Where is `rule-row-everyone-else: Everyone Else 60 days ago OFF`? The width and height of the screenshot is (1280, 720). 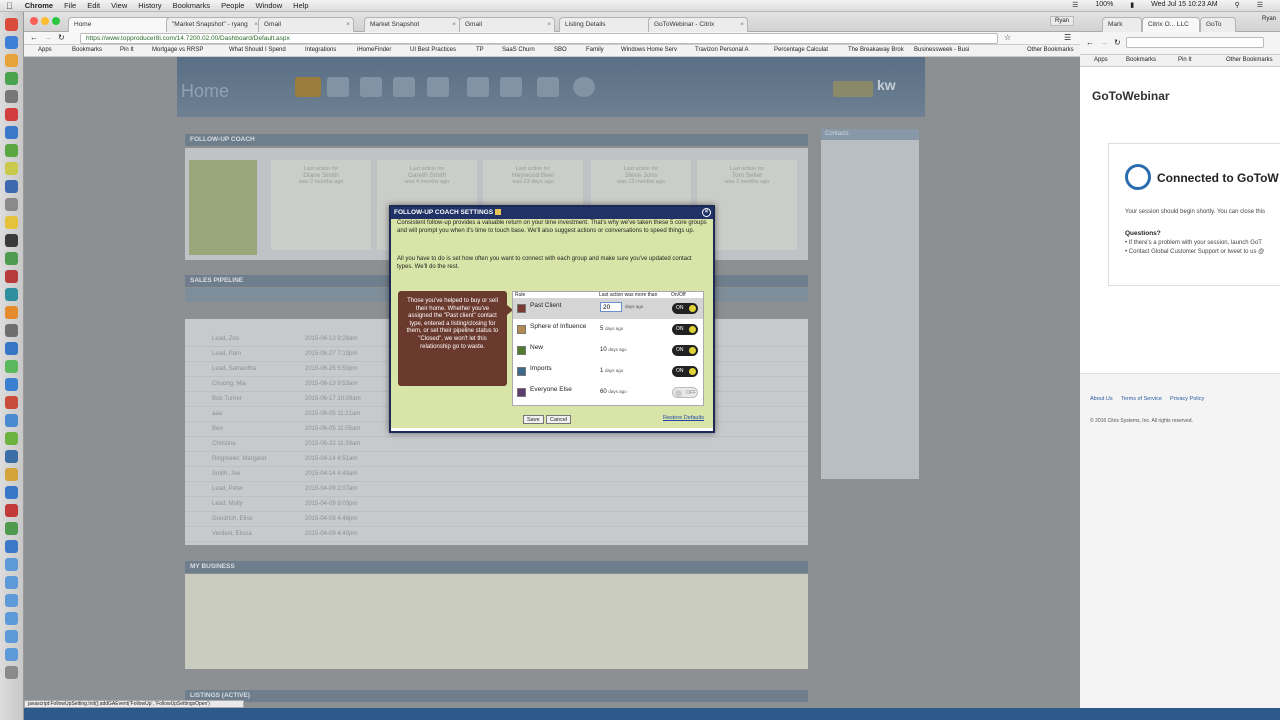
rule-row-everyone-else: Everyone Else 60 days ago OFF is located at coordinates (608, 392).